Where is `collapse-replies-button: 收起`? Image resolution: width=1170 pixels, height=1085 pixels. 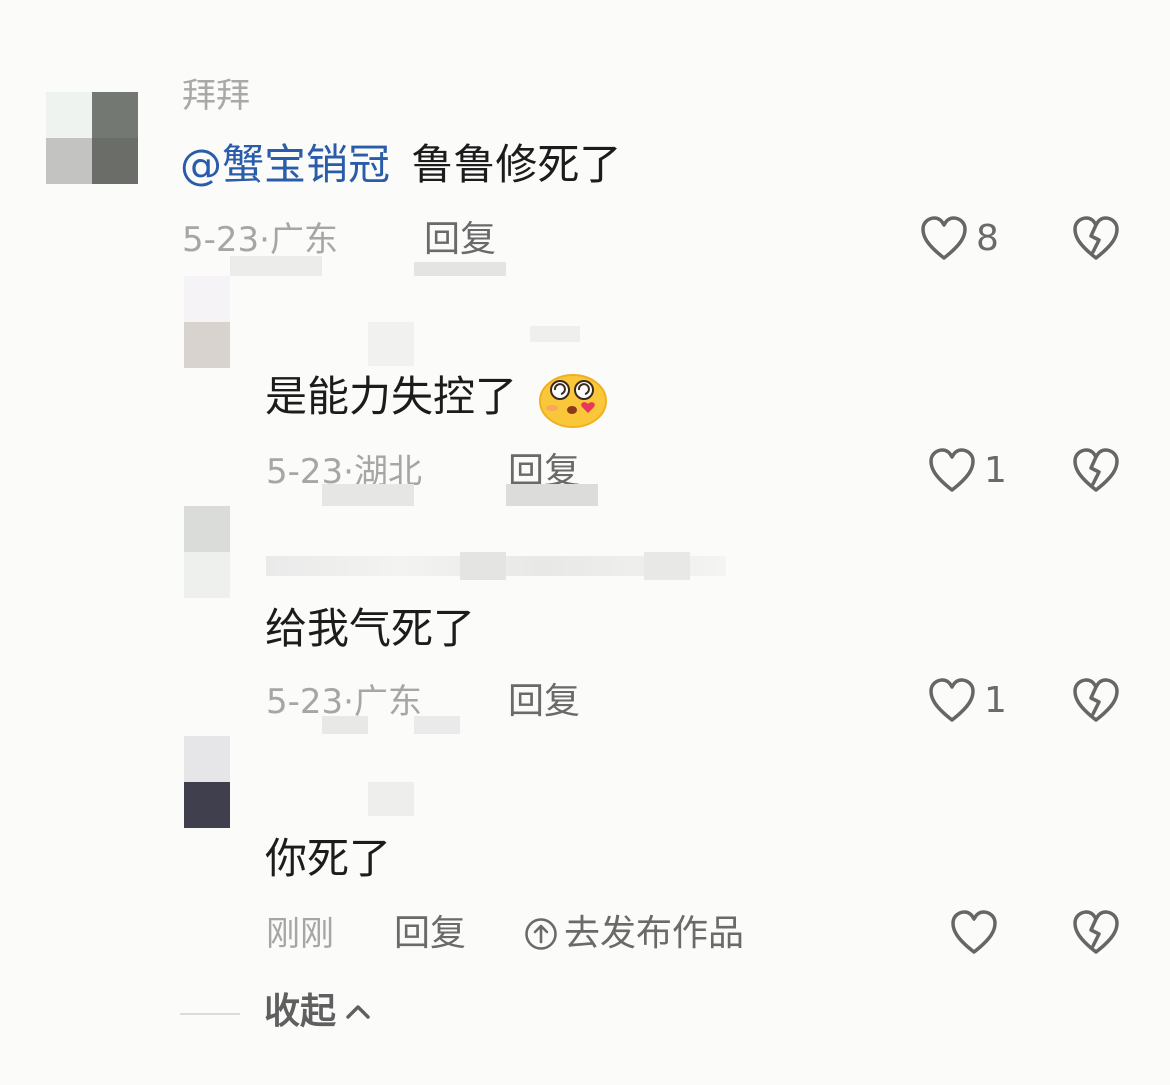 collapse-replies-button: 收起 is located at coordinates (318, 1012).